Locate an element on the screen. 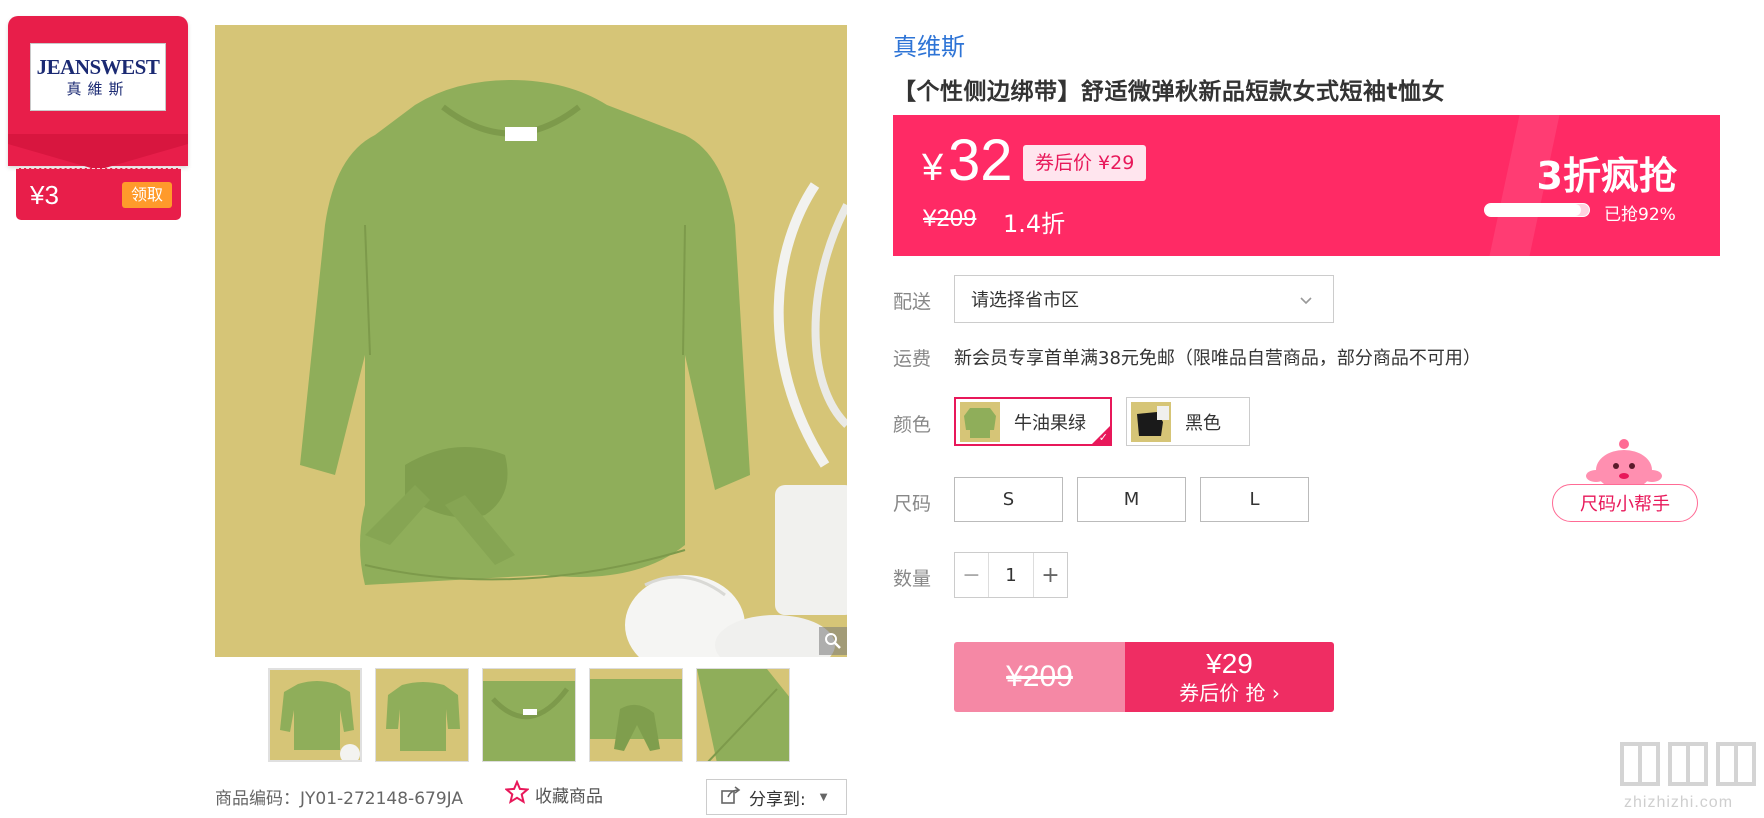 The height and width of the screenshot is (818, 1764). region-select-value: 请选择省市区 is located at coordinates (1025, 300).